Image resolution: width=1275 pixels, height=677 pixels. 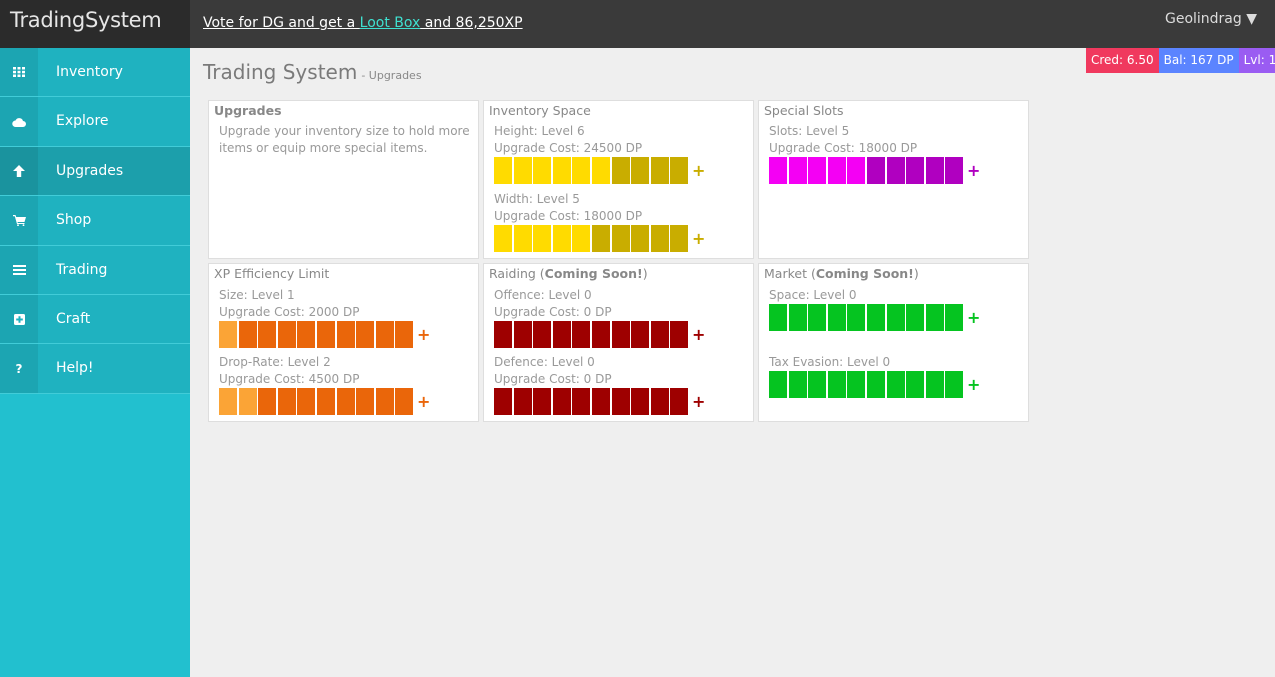 What do you see at coordinates (593, 273) in the screenshot?
I see `coming-soon-label: Coming Soon!` at bounding box center [593, 273].